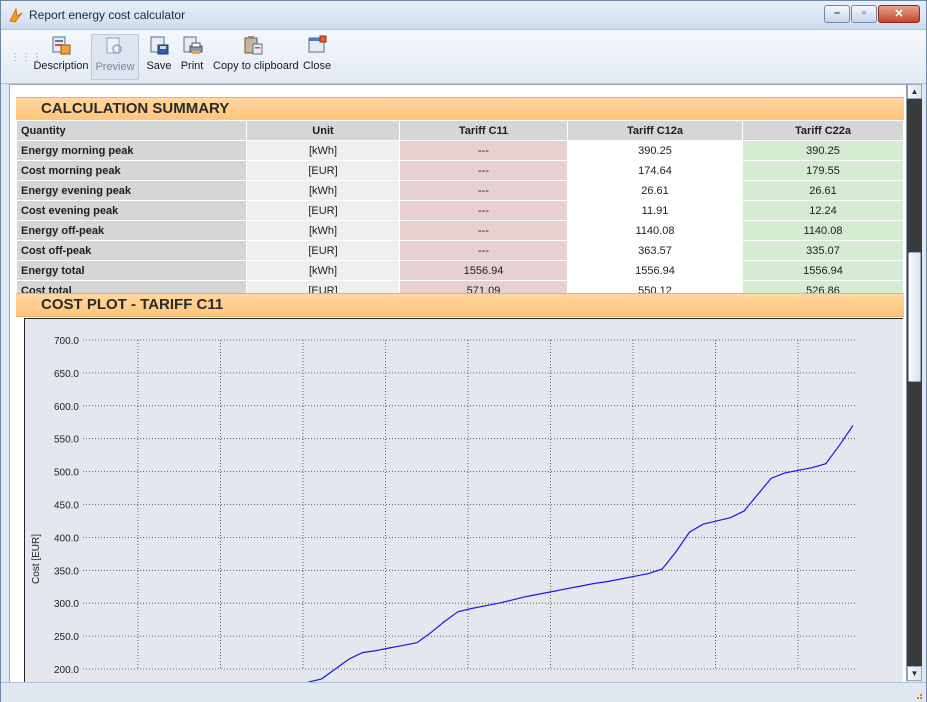  Describe the element at coordinates (256, 56) in the screenshot. I see `copy-to-clipboard-button: Copy to clipboard` at that location.